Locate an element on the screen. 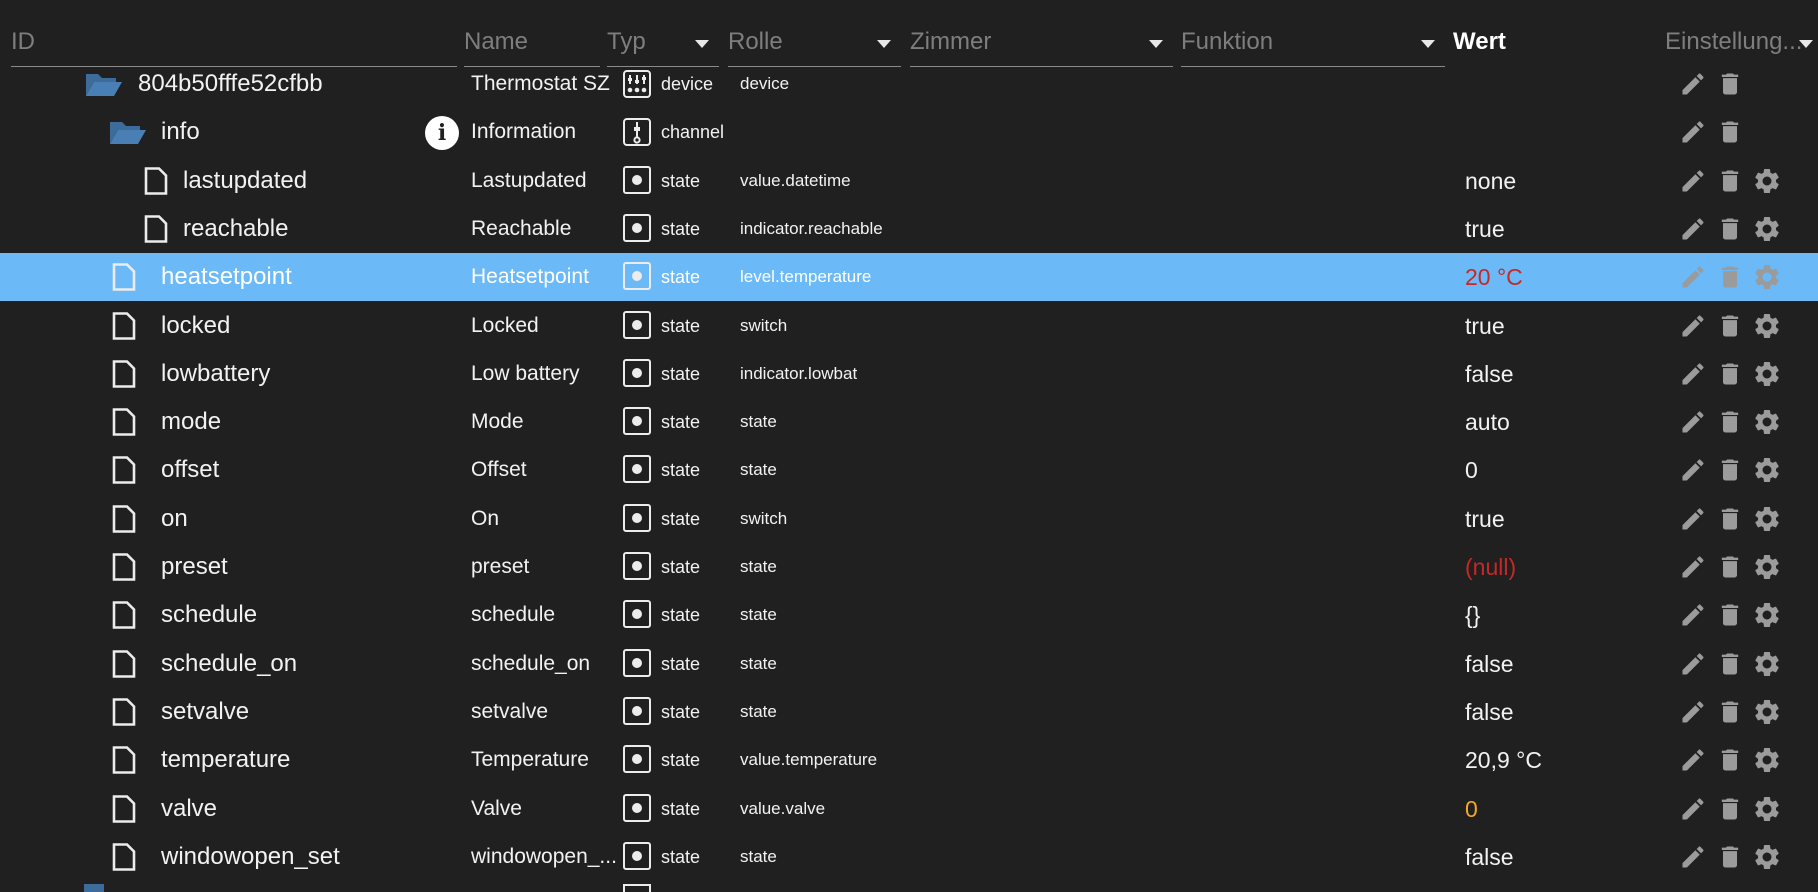 This screenshot has height=892, width=1818. row-value: none is located at coordinates (1490, 181).